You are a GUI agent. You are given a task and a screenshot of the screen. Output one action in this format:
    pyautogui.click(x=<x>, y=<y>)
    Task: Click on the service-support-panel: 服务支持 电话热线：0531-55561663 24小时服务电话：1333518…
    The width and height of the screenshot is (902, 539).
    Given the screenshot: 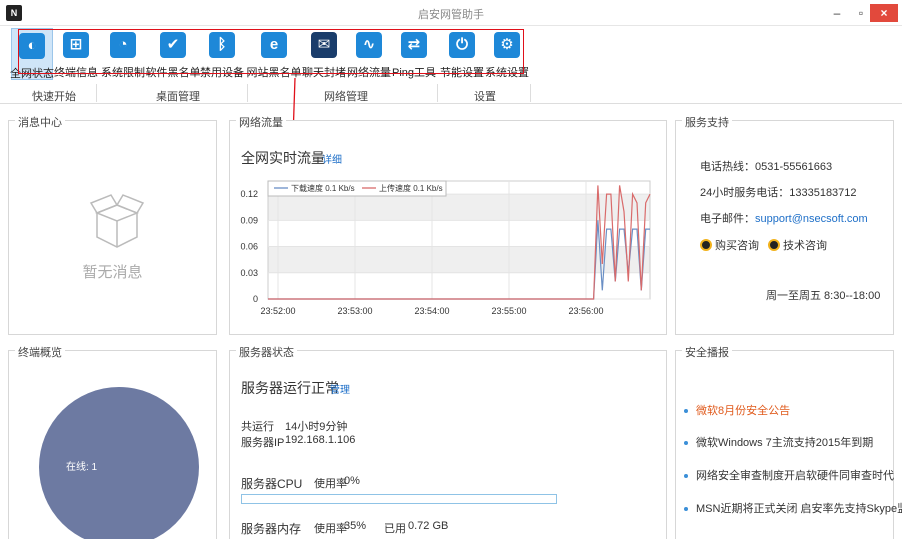 What is the action you would take?
    pyautogui.click(x=784, y=224)
    